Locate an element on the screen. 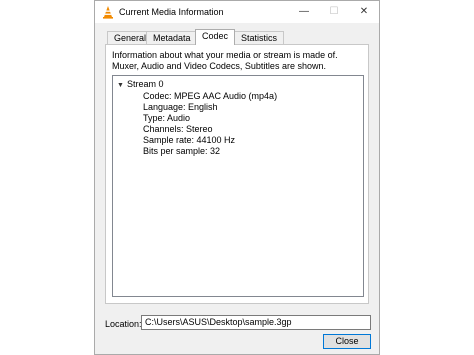  codec-detail-codec: Codec: MPEG AAC Audio (mp4a) is located at coordinates (210, 96).